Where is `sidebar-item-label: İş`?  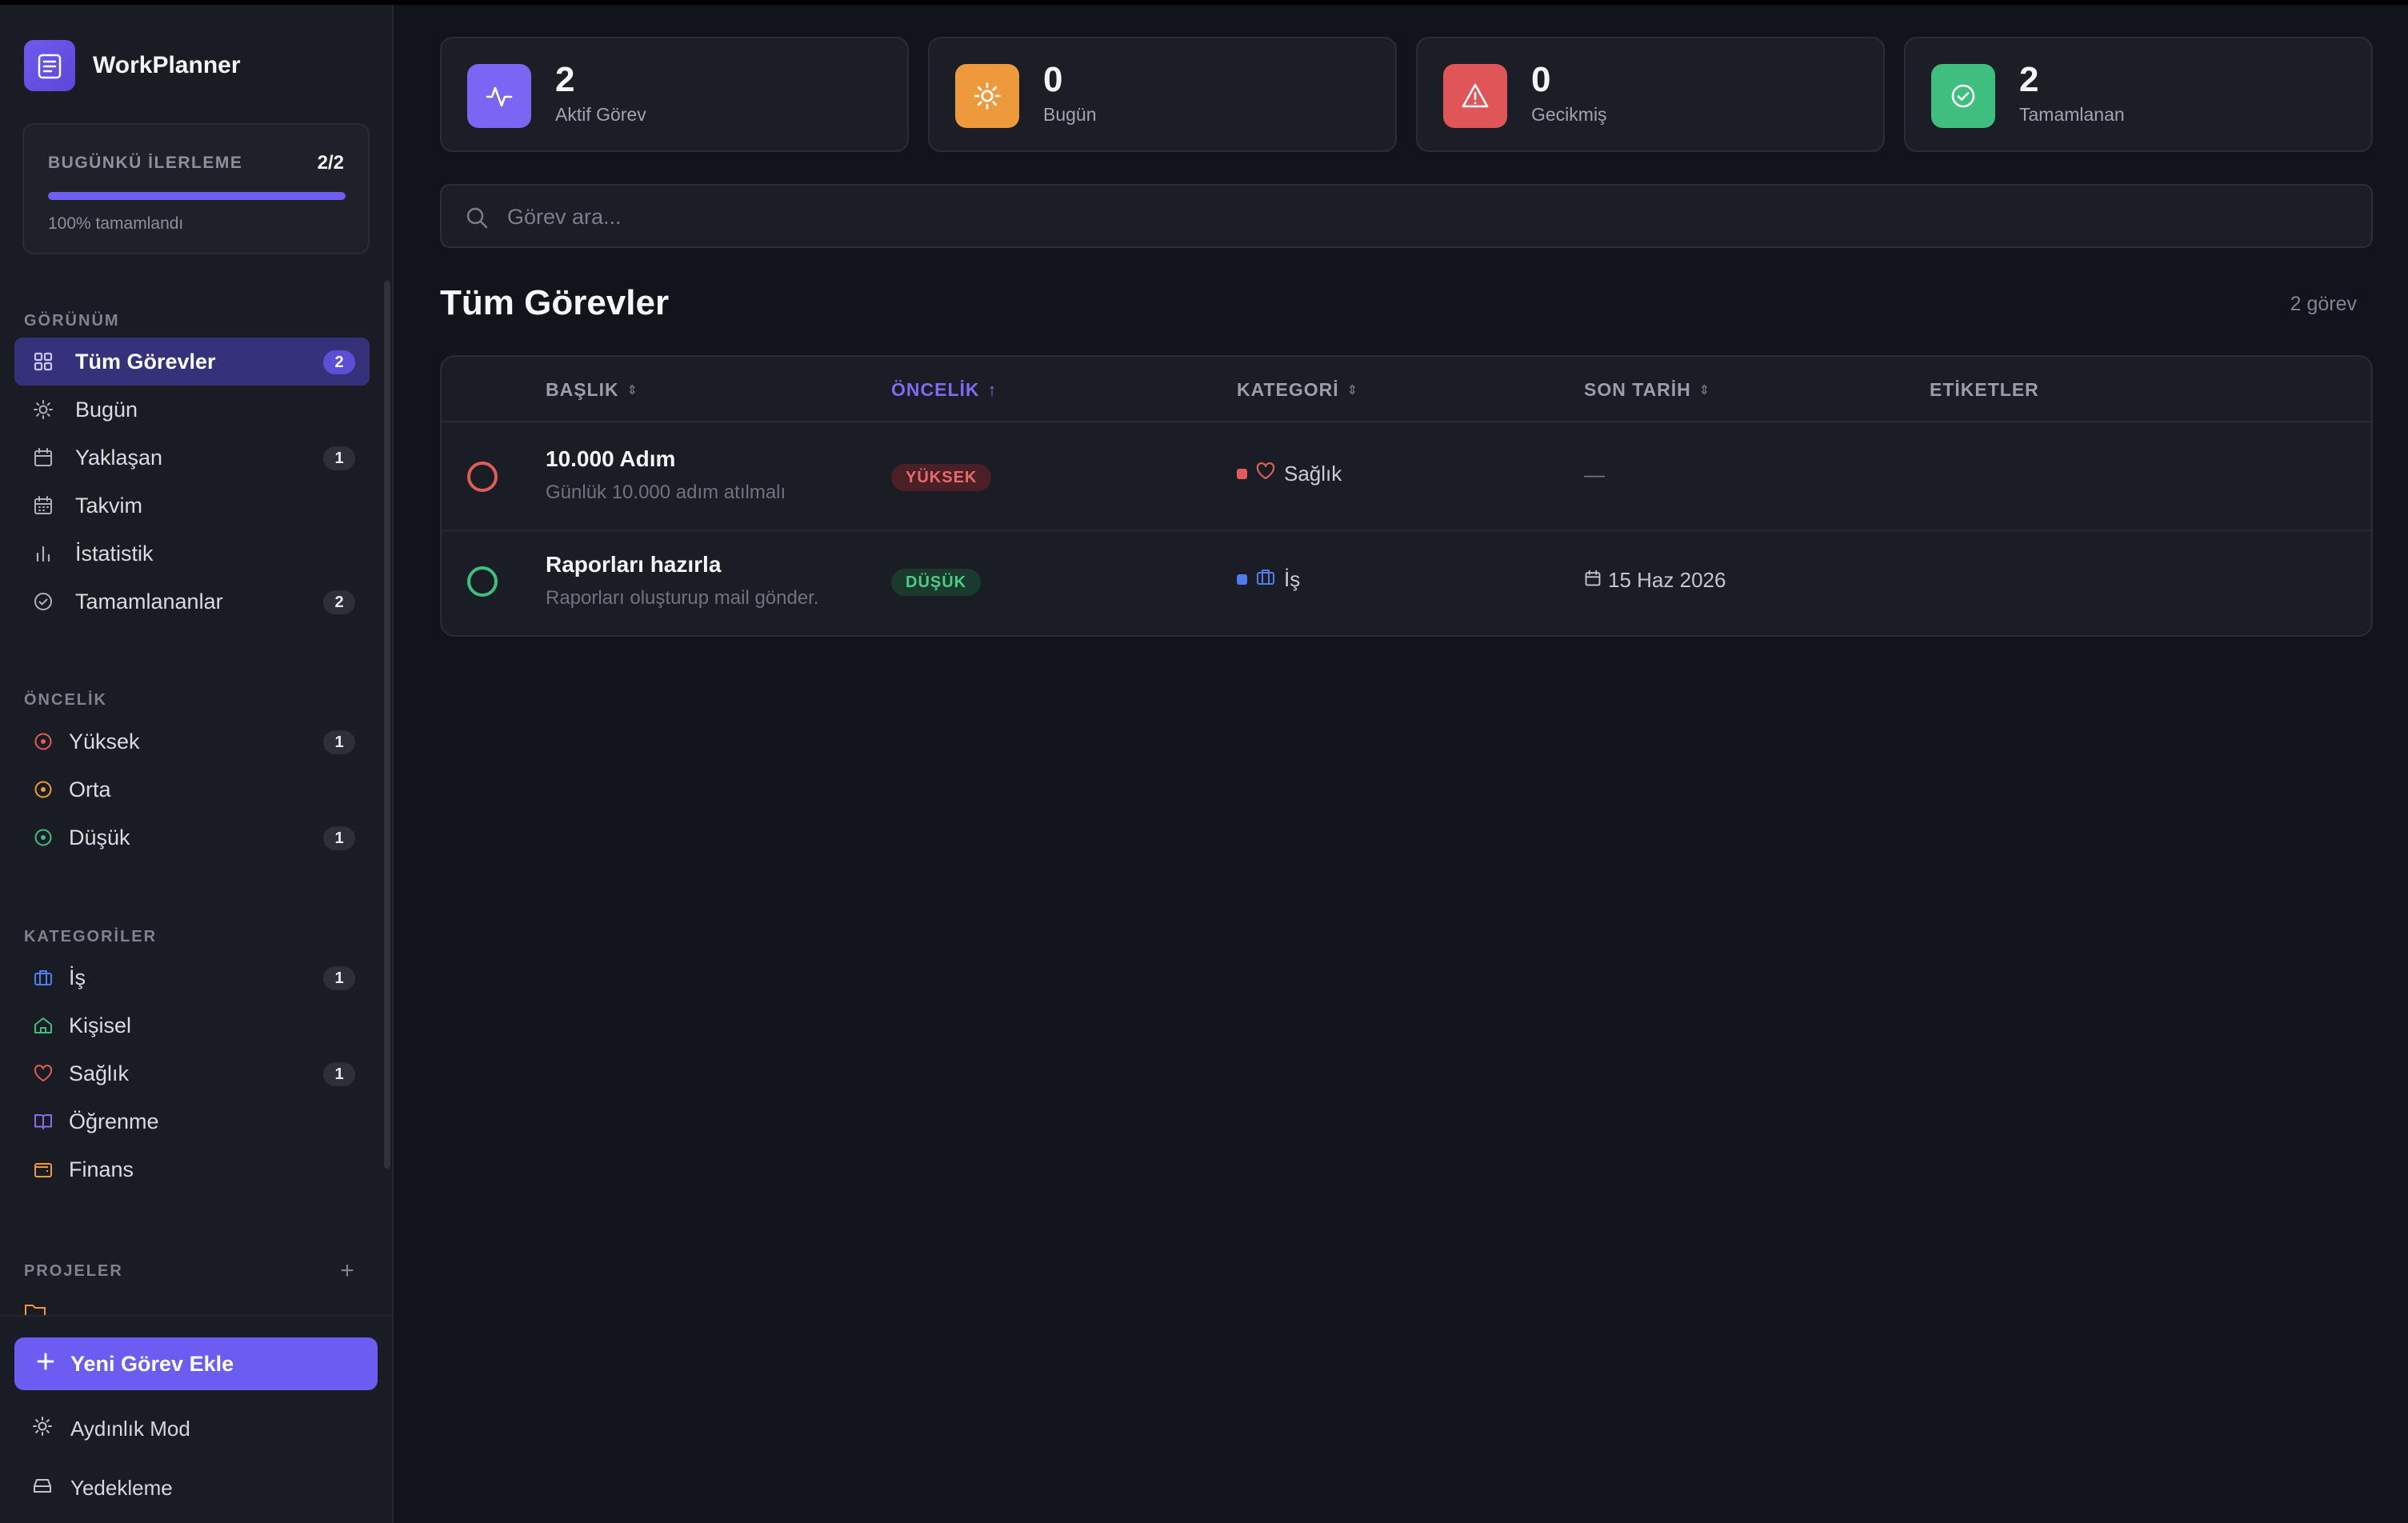 sidebar-item-label: İş is located at coordinates (77, 977).